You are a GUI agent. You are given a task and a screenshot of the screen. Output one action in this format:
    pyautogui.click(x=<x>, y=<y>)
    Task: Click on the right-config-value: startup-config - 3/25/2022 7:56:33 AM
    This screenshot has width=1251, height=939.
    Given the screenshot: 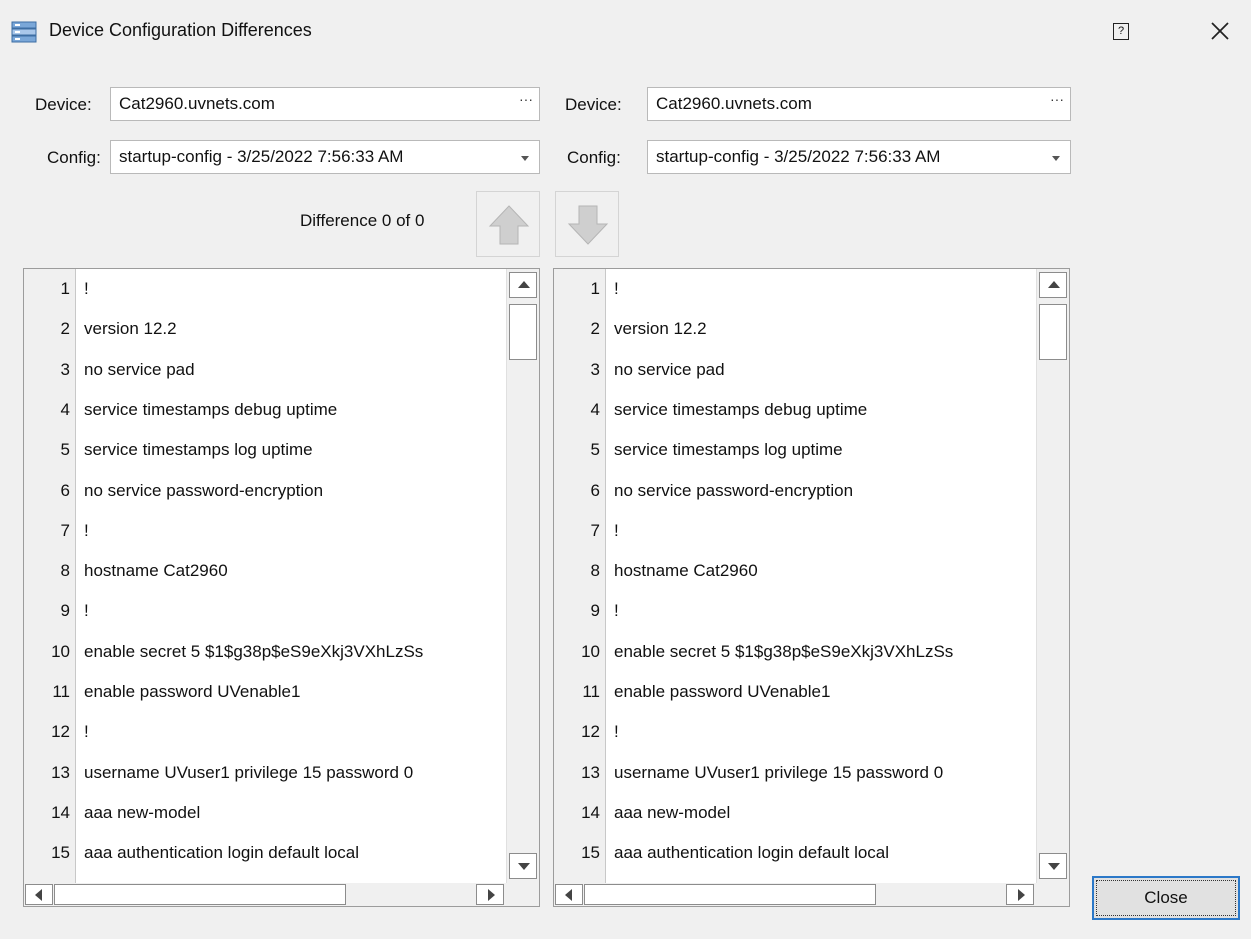 What is the action you would take?
    pyautogui.click(x=798, y=156)
    